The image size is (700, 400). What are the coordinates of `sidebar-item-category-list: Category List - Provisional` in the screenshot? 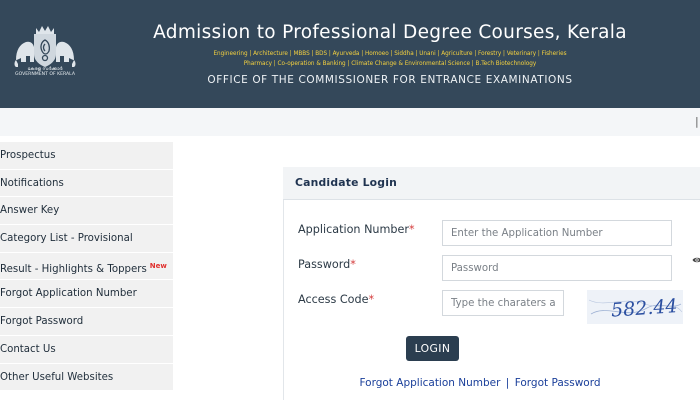 It's located at (86, 239).